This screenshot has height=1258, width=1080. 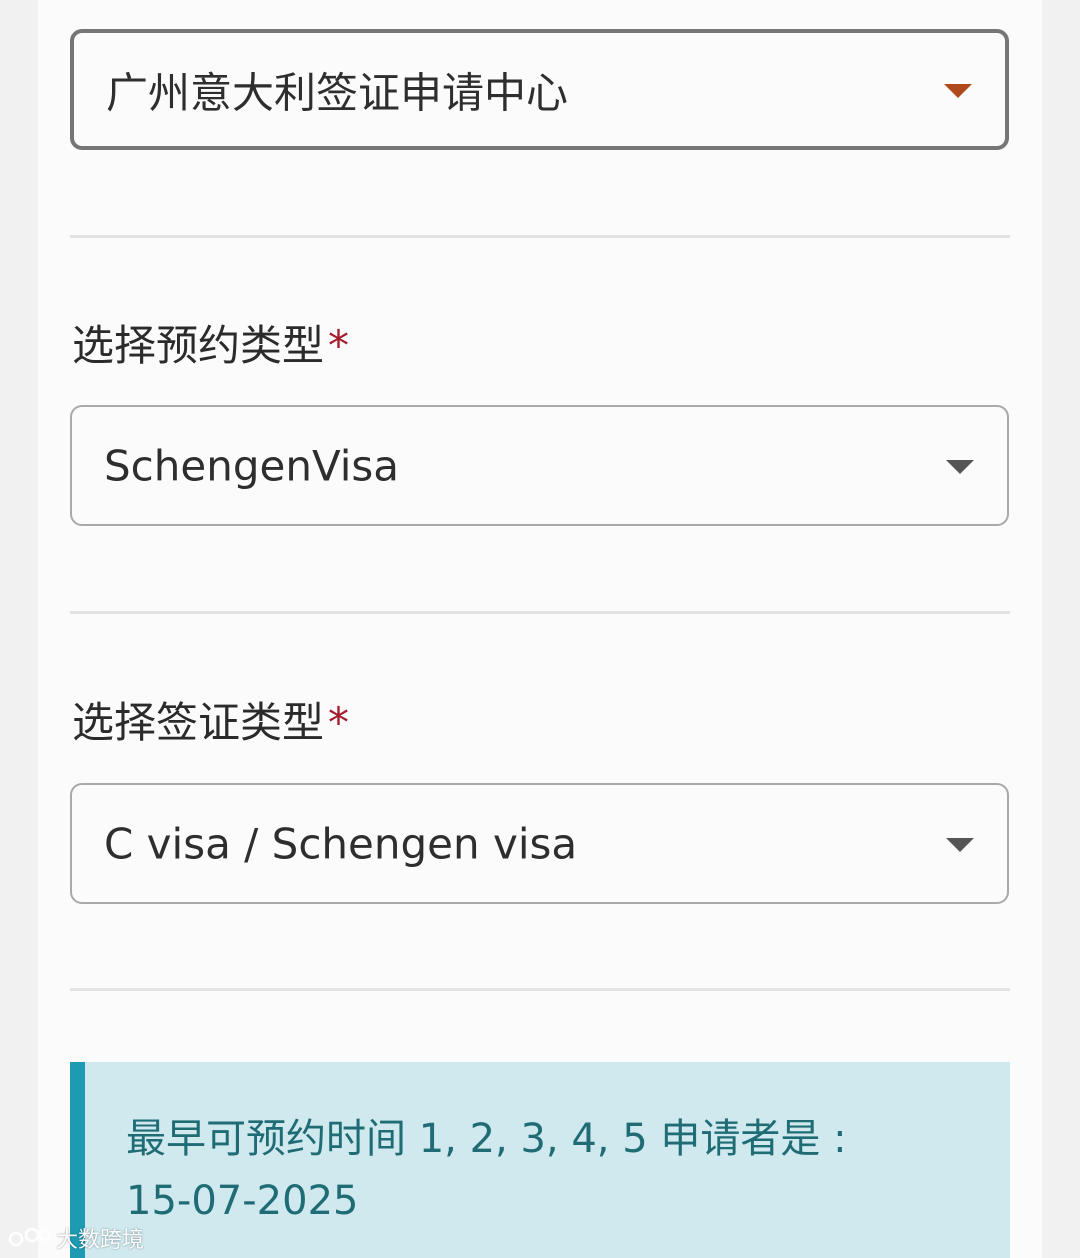 What do you see at coordinates (198, 345) in the screenshot?
I see `appointment-type-label-text: 选择预约类型` at bounding box center [198, 345].